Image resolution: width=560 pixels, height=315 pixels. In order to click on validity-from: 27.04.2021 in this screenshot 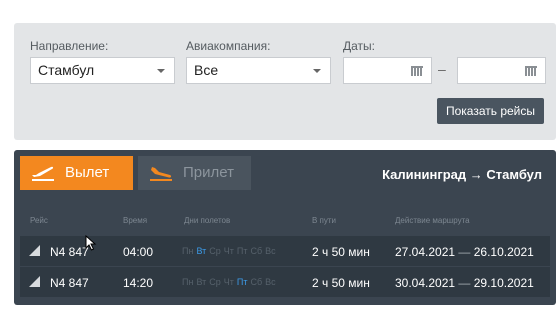, I will do `click(425, 252)`.